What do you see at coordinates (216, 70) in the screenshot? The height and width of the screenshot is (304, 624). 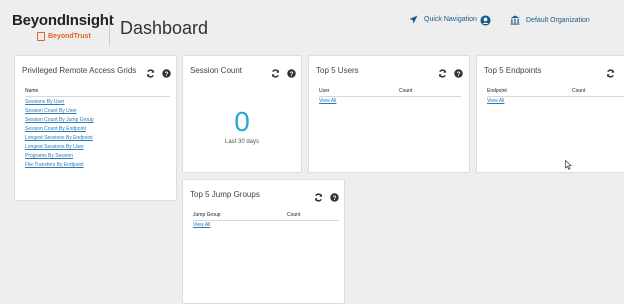 I see `card-title: Session Count` at bounding box center [216, 70].